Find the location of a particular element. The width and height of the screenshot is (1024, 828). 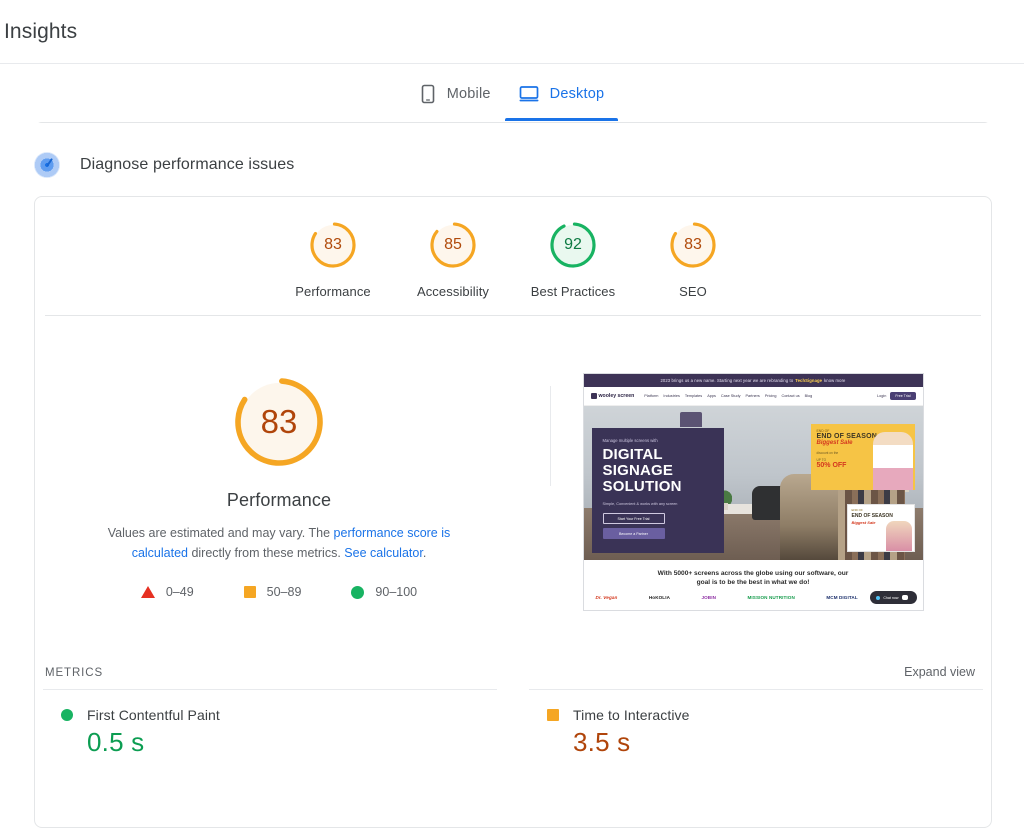

preview-chat-button: Chat now is located at coordinates (893, 597).